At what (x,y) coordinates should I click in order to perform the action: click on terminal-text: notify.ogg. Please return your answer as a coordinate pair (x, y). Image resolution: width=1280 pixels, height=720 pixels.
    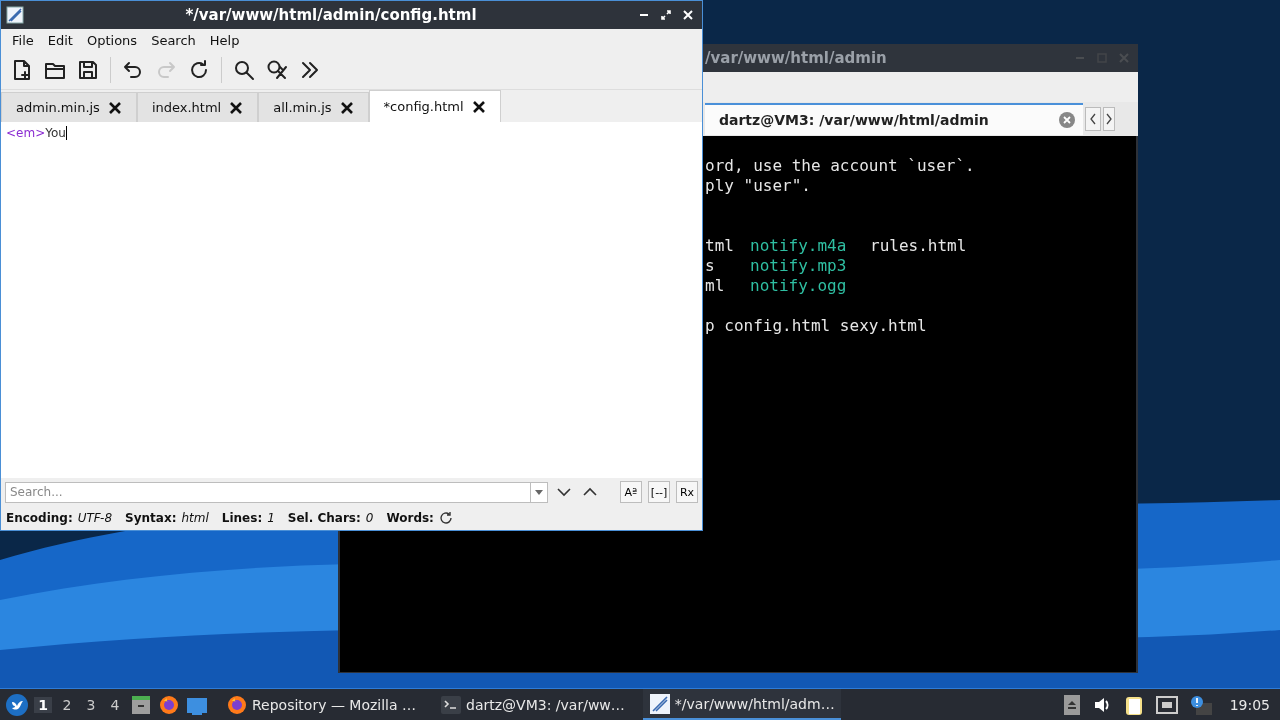
    Looking at the image, I should click on (799, 286).